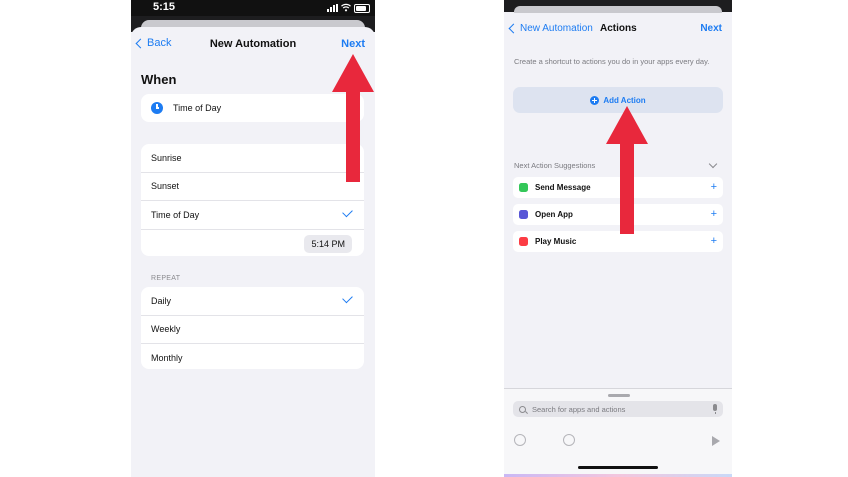 This screenshot has width=848, height=477. I want to click on nav-title: New Automation, so click(253, 44).